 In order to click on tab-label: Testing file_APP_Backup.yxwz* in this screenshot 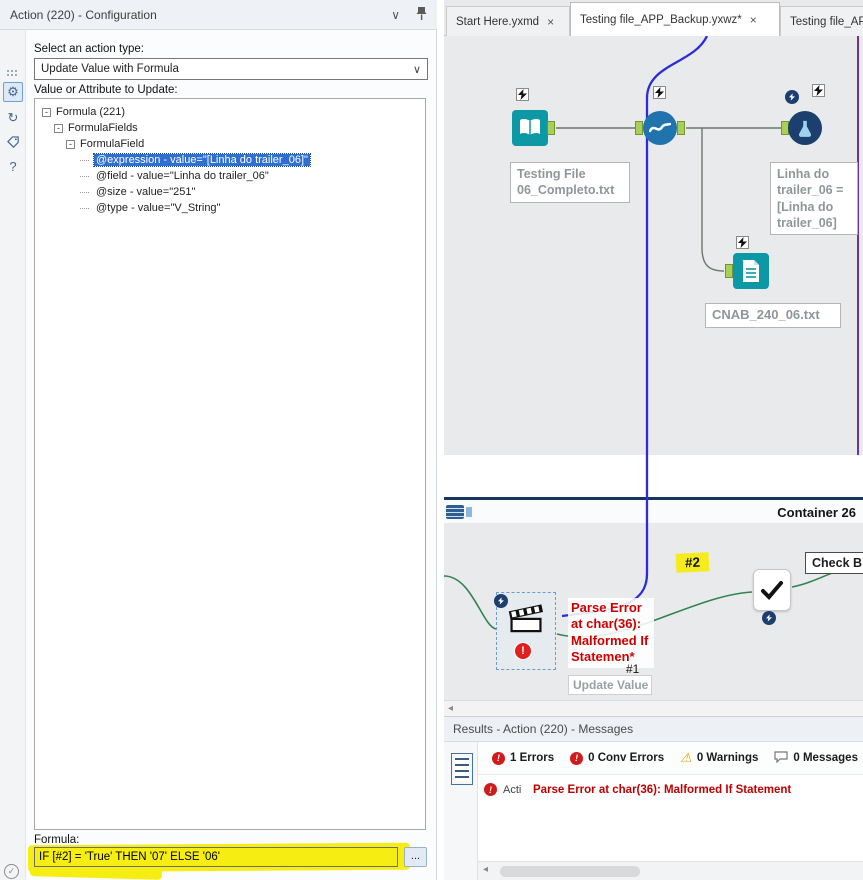, I will do `click(661, 19)`.